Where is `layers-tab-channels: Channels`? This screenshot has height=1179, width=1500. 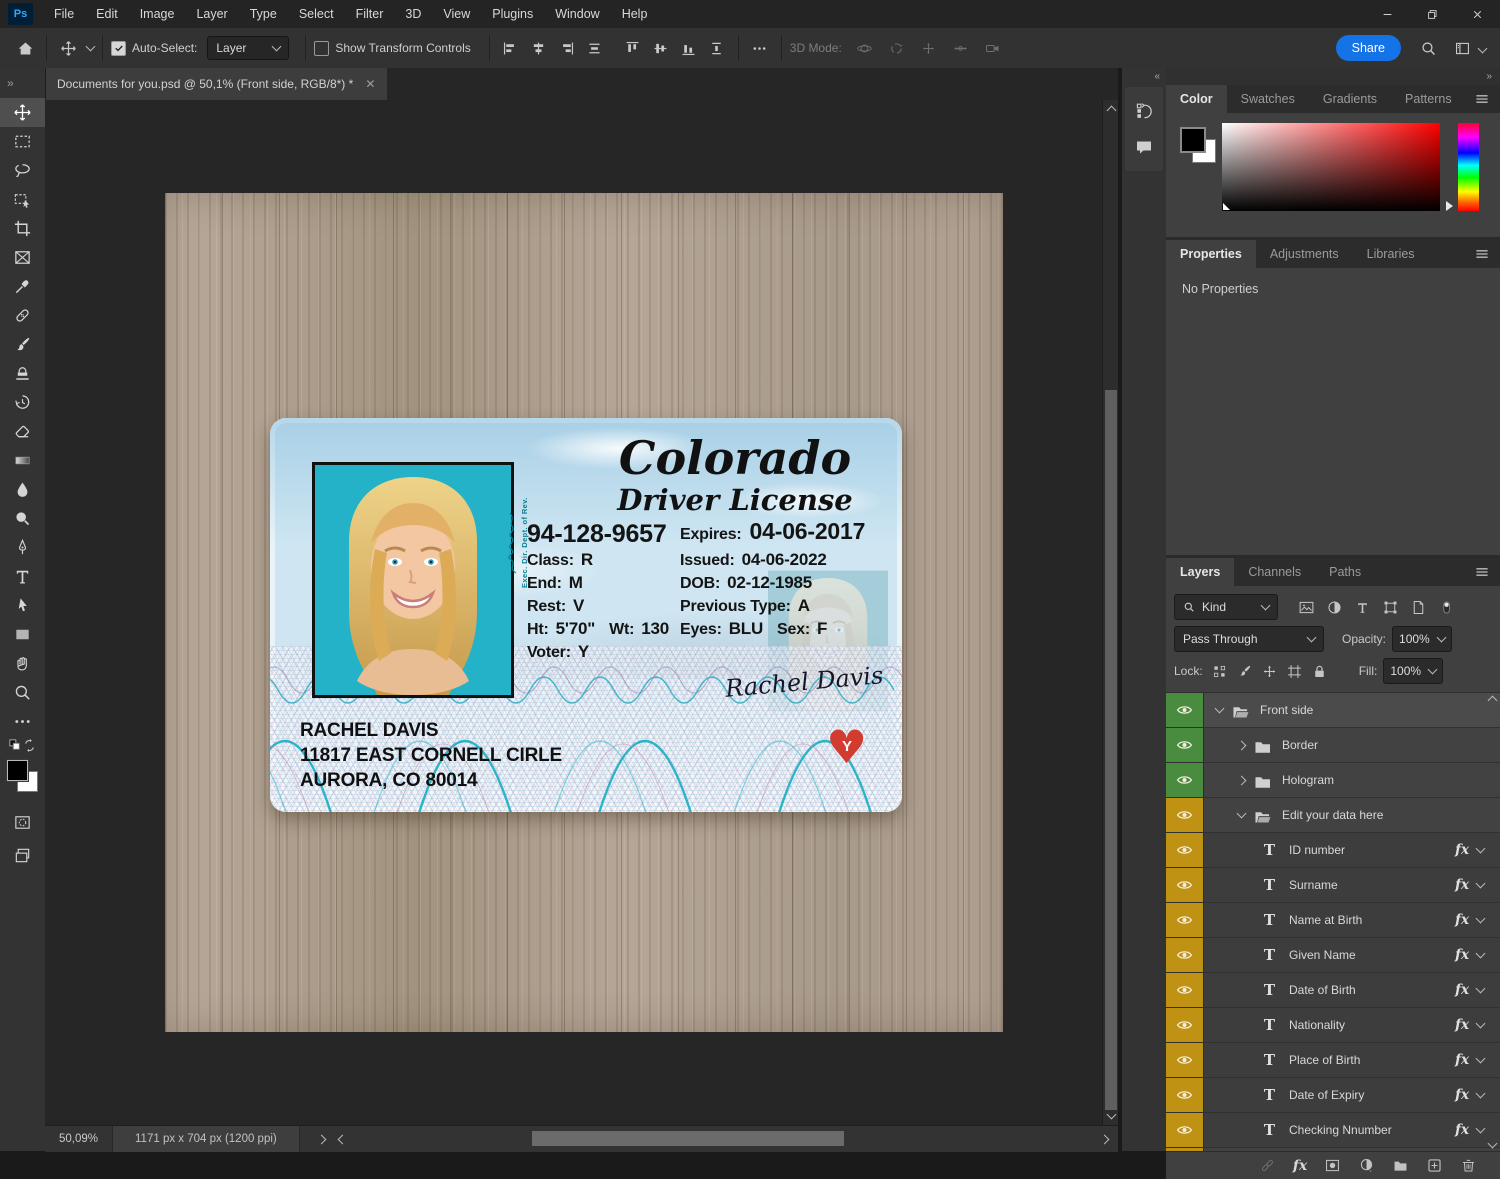 layers-tab-channels: Channels is located at coordinates (1274, 572).